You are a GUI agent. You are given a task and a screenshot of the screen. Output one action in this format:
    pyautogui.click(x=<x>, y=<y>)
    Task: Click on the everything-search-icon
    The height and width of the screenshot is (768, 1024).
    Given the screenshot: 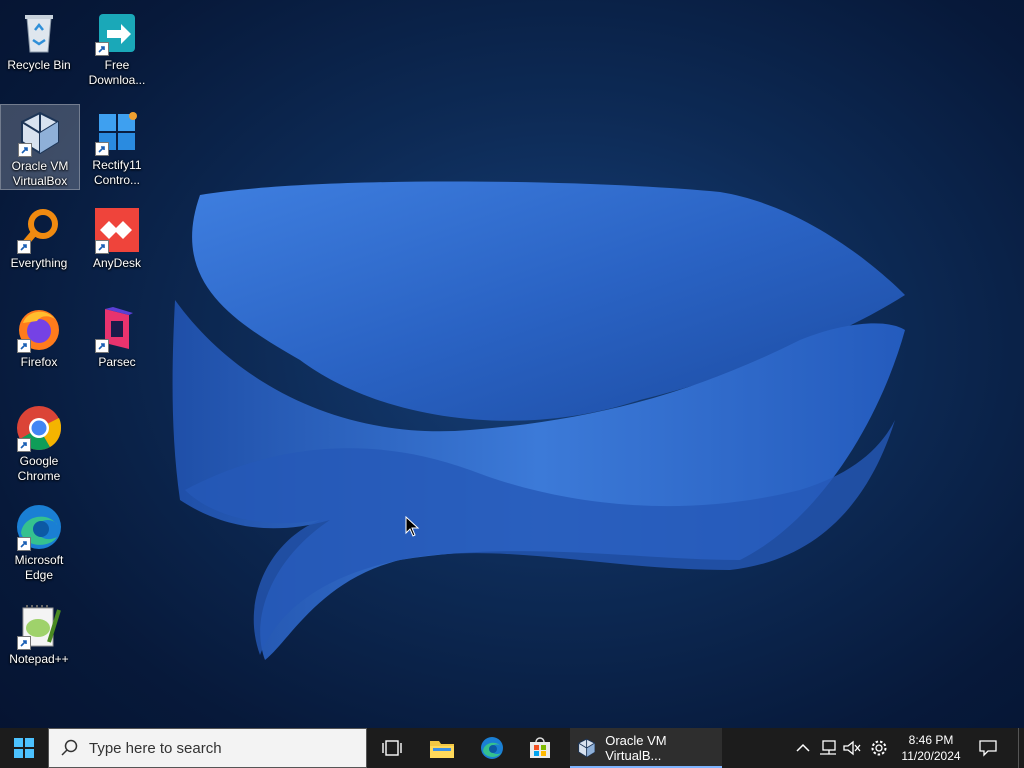 What is the action you would take?
    pyautogui.click(x=39, y=230)
    